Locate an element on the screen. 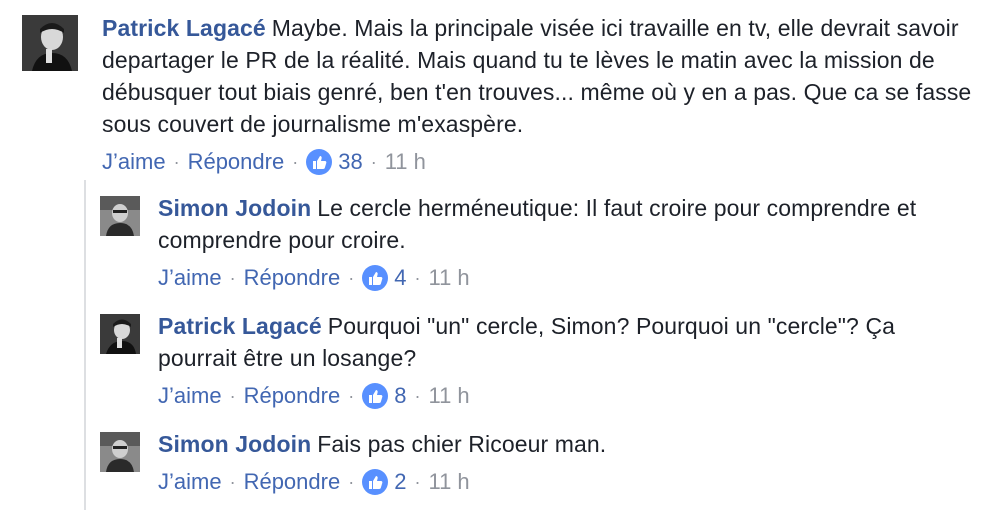  comment-actions: J’aime · Répondre · 8 · 11 h is located at coordinates (314, 396).